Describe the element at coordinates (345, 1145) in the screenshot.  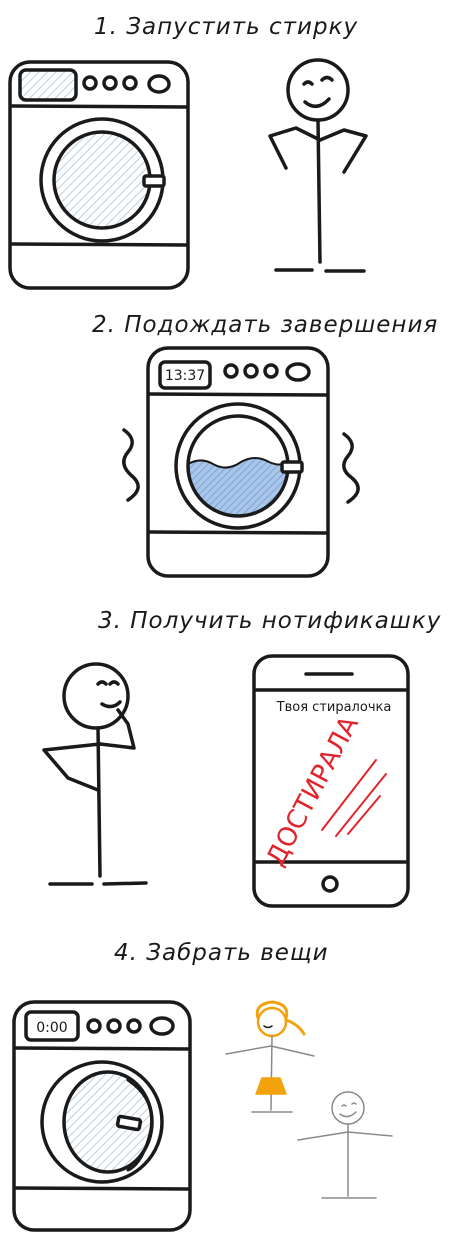
I see `stick-figure-man-thin` at that location.